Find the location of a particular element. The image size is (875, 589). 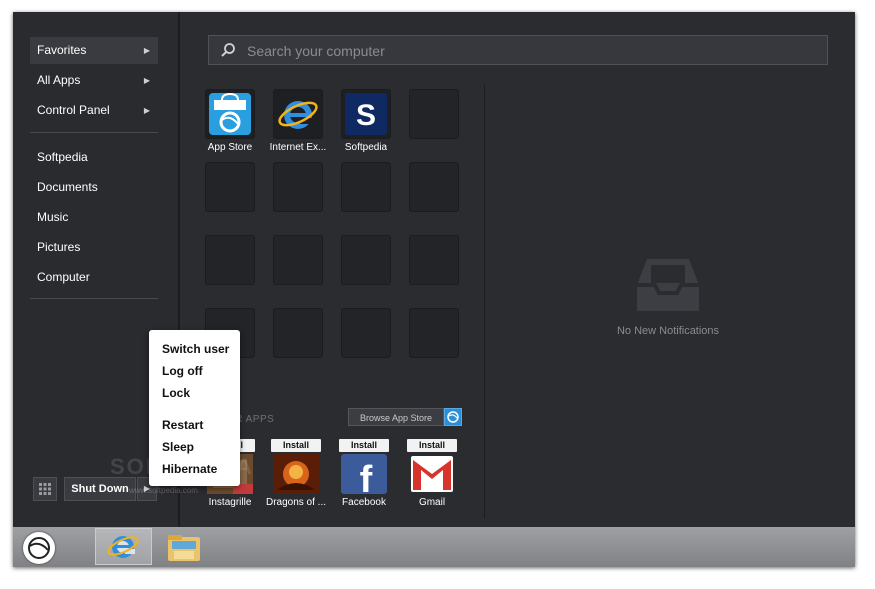

browse-app-store-button: Browse App Store is located at coordinates (396, 417).